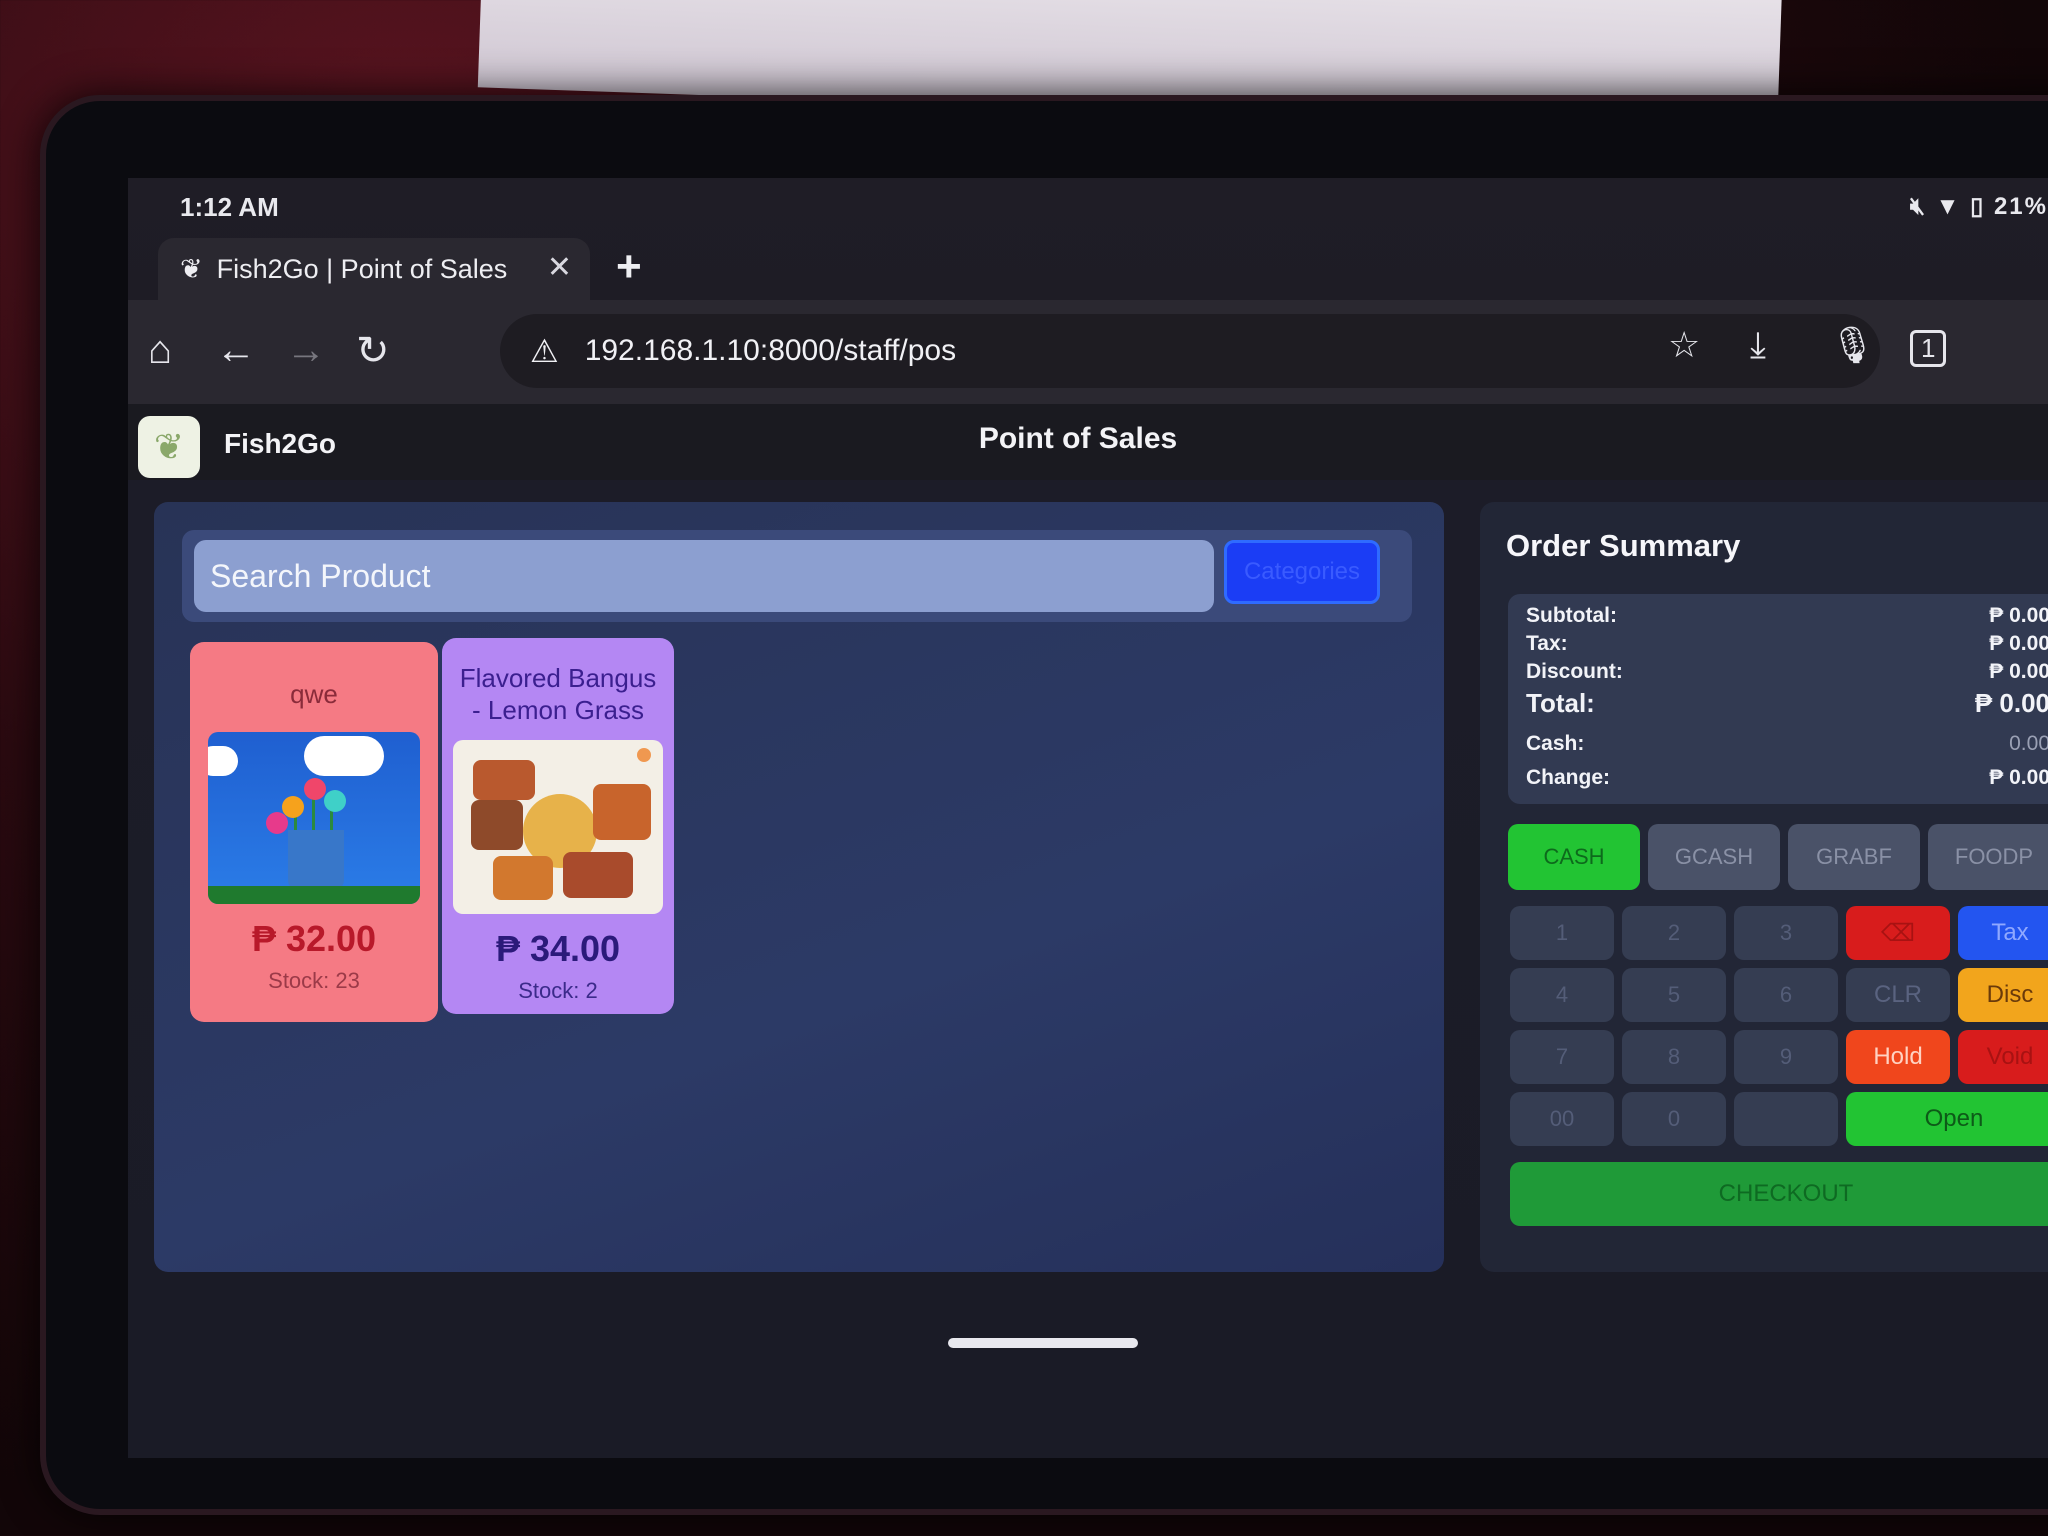  What do you see at coordinates (1787, 703) in the screenshot?
I see `total-row: Total: ₱ 0.00` at bounding box center [1787, 703].